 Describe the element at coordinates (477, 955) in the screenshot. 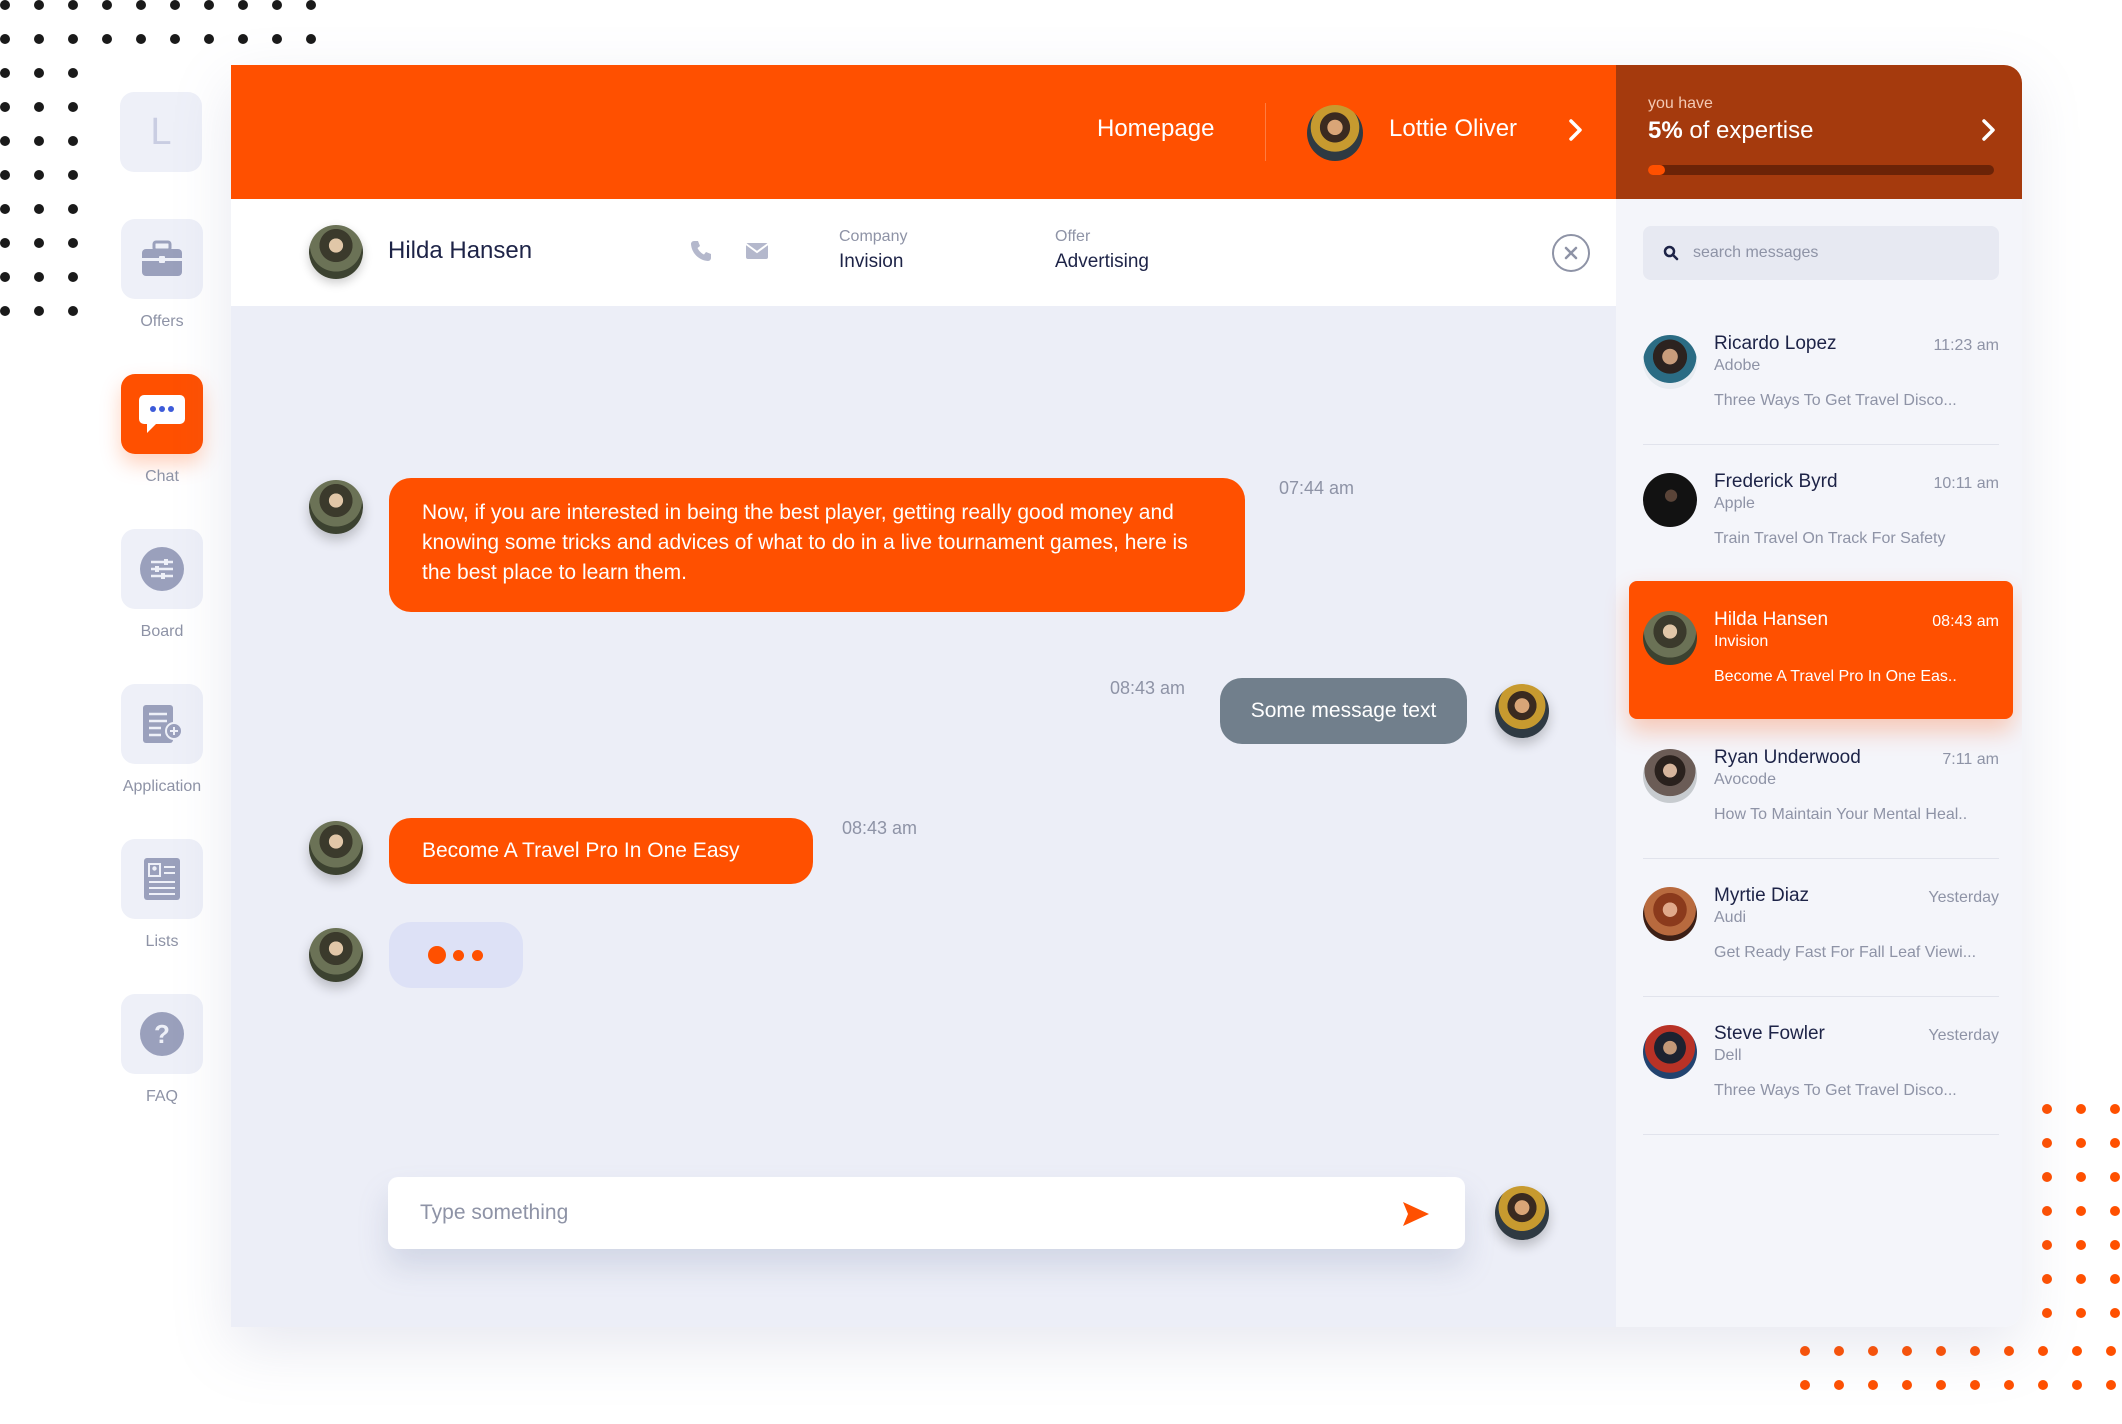

I see `typing-dot` at that location.